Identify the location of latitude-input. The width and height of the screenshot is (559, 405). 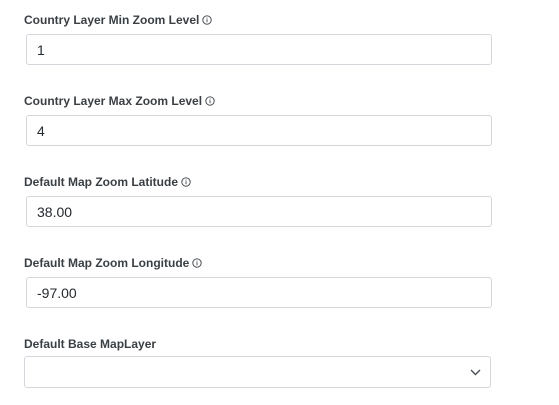
(259, 211).